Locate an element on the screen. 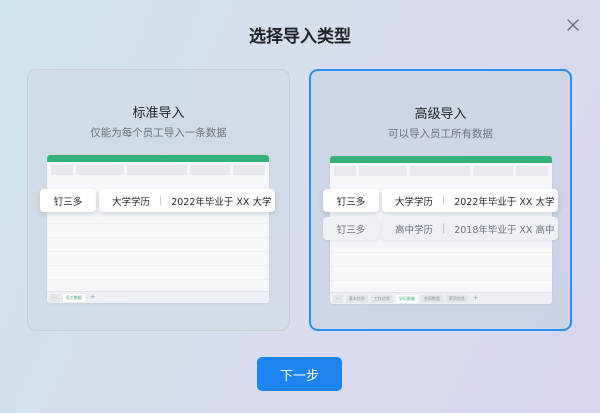  sheet-tab-active: 学历数据 is located at coordinates (406, 298).